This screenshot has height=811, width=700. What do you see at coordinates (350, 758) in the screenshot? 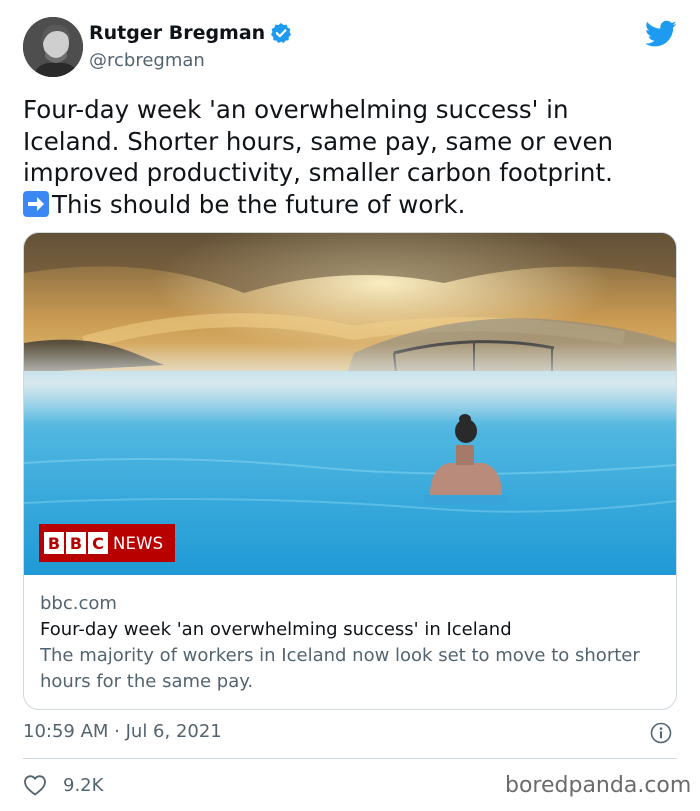
I see `divider` at bounding box center [350, 758].